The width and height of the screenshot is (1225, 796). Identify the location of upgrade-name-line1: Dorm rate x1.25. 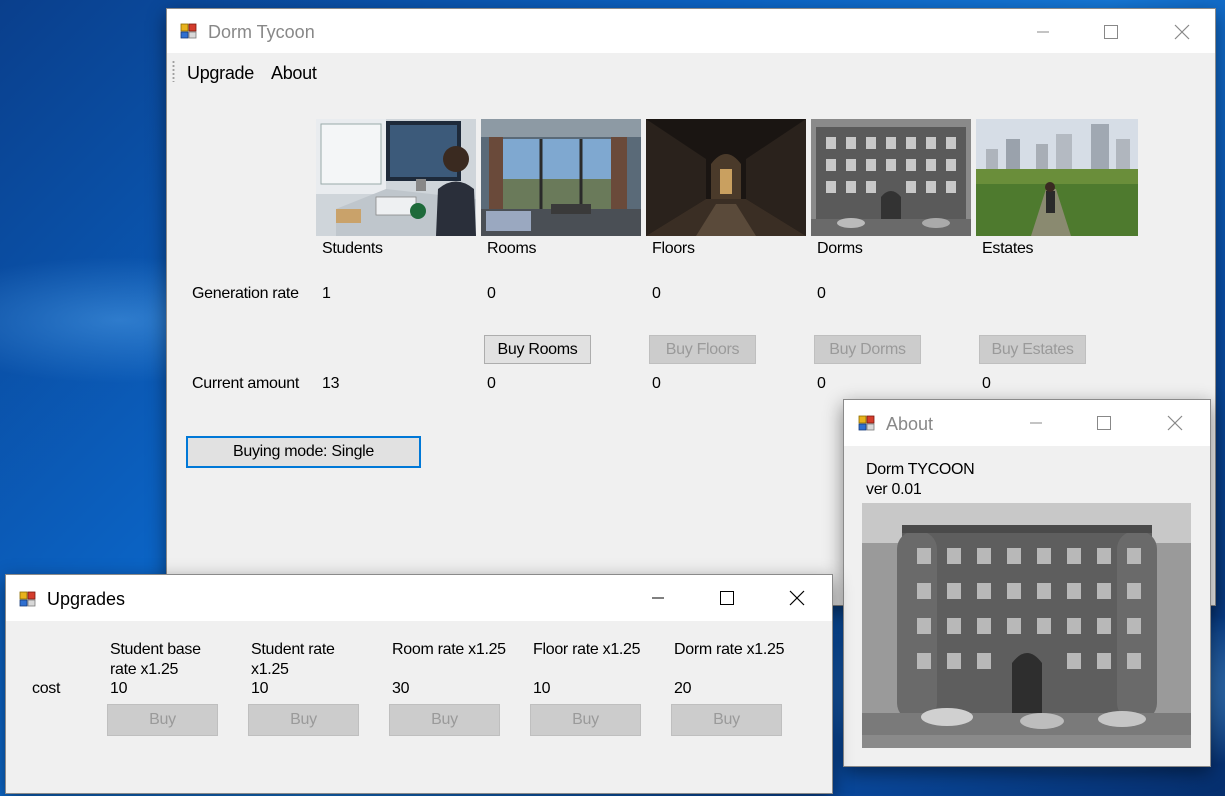
(729, 649).